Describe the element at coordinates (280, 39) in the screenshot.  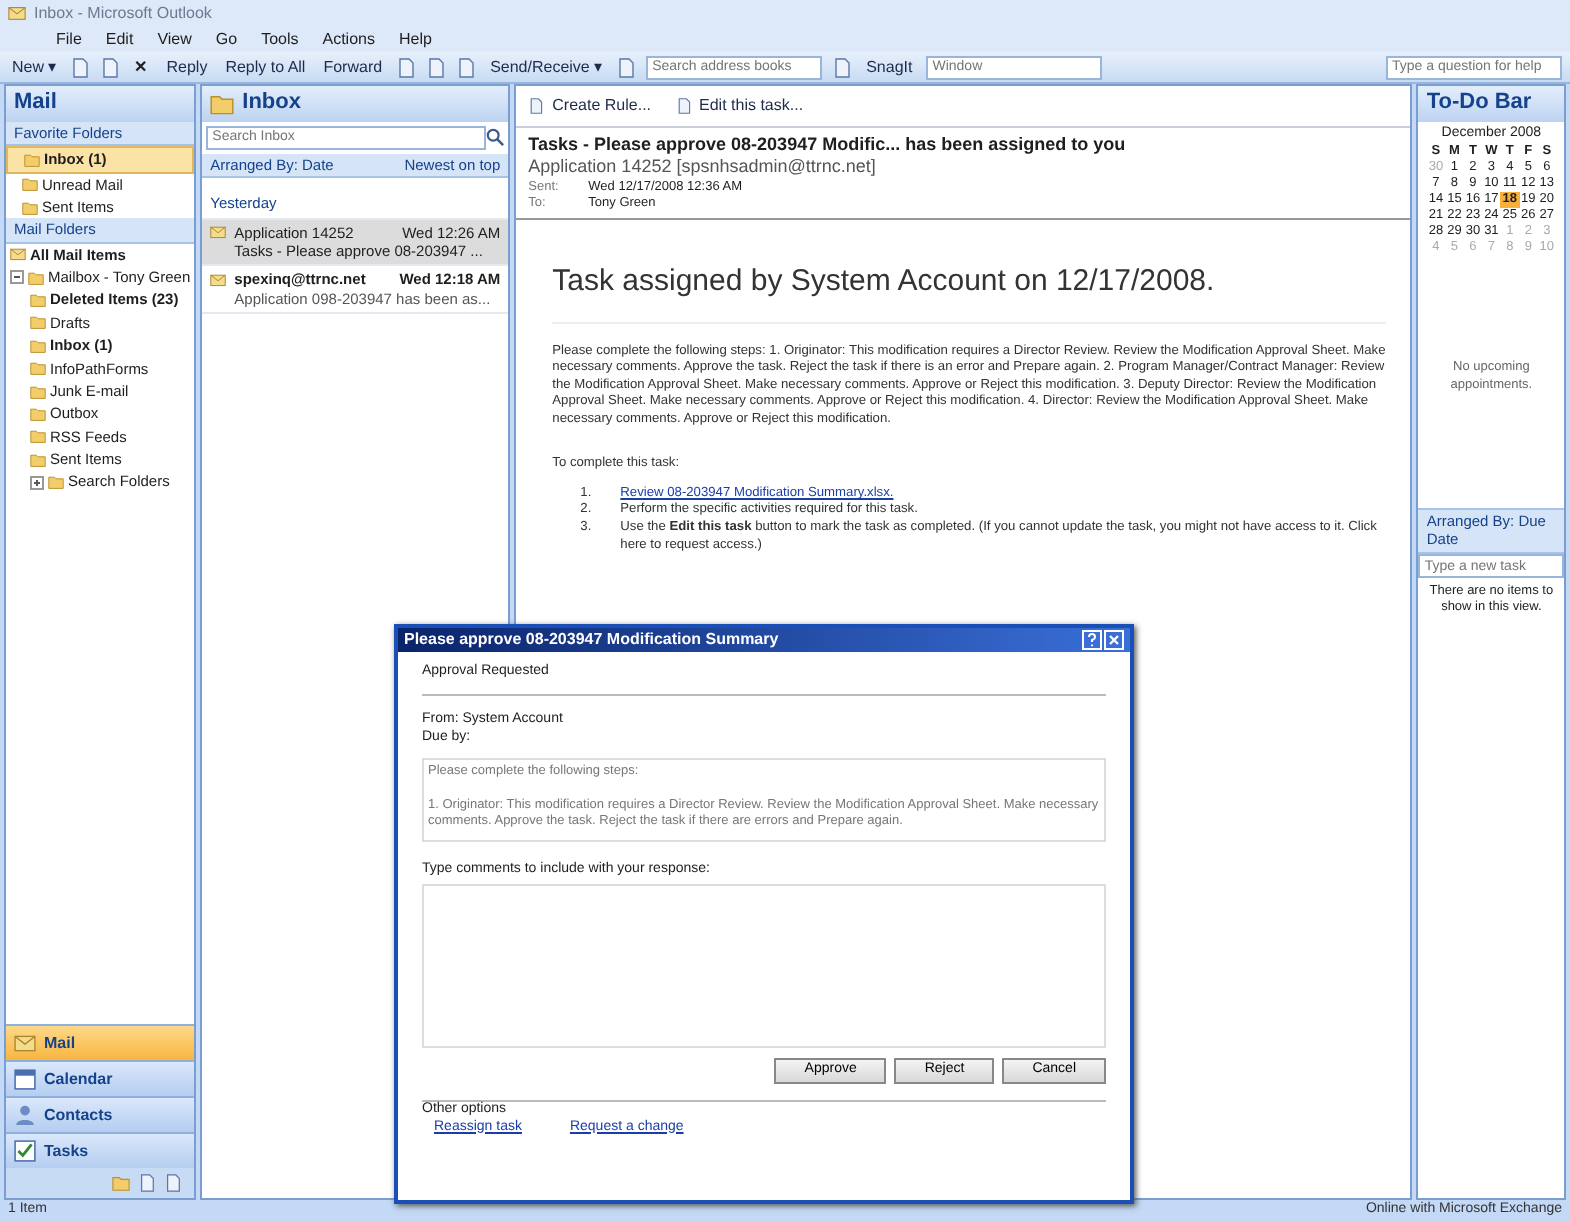
I see `menu-item: Tools` at that location.